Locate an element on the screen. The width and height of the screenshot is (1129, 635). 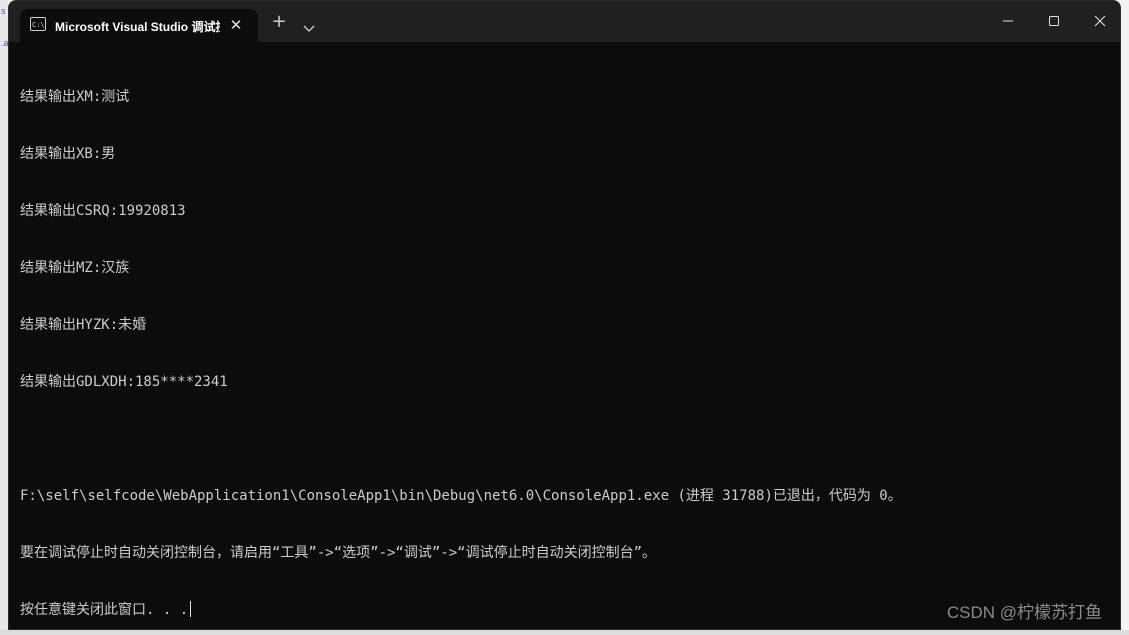
title-bar: C:\ Microsoft Visual Studio 调试控制台 ✕ + is located at coordinates (564, 21).